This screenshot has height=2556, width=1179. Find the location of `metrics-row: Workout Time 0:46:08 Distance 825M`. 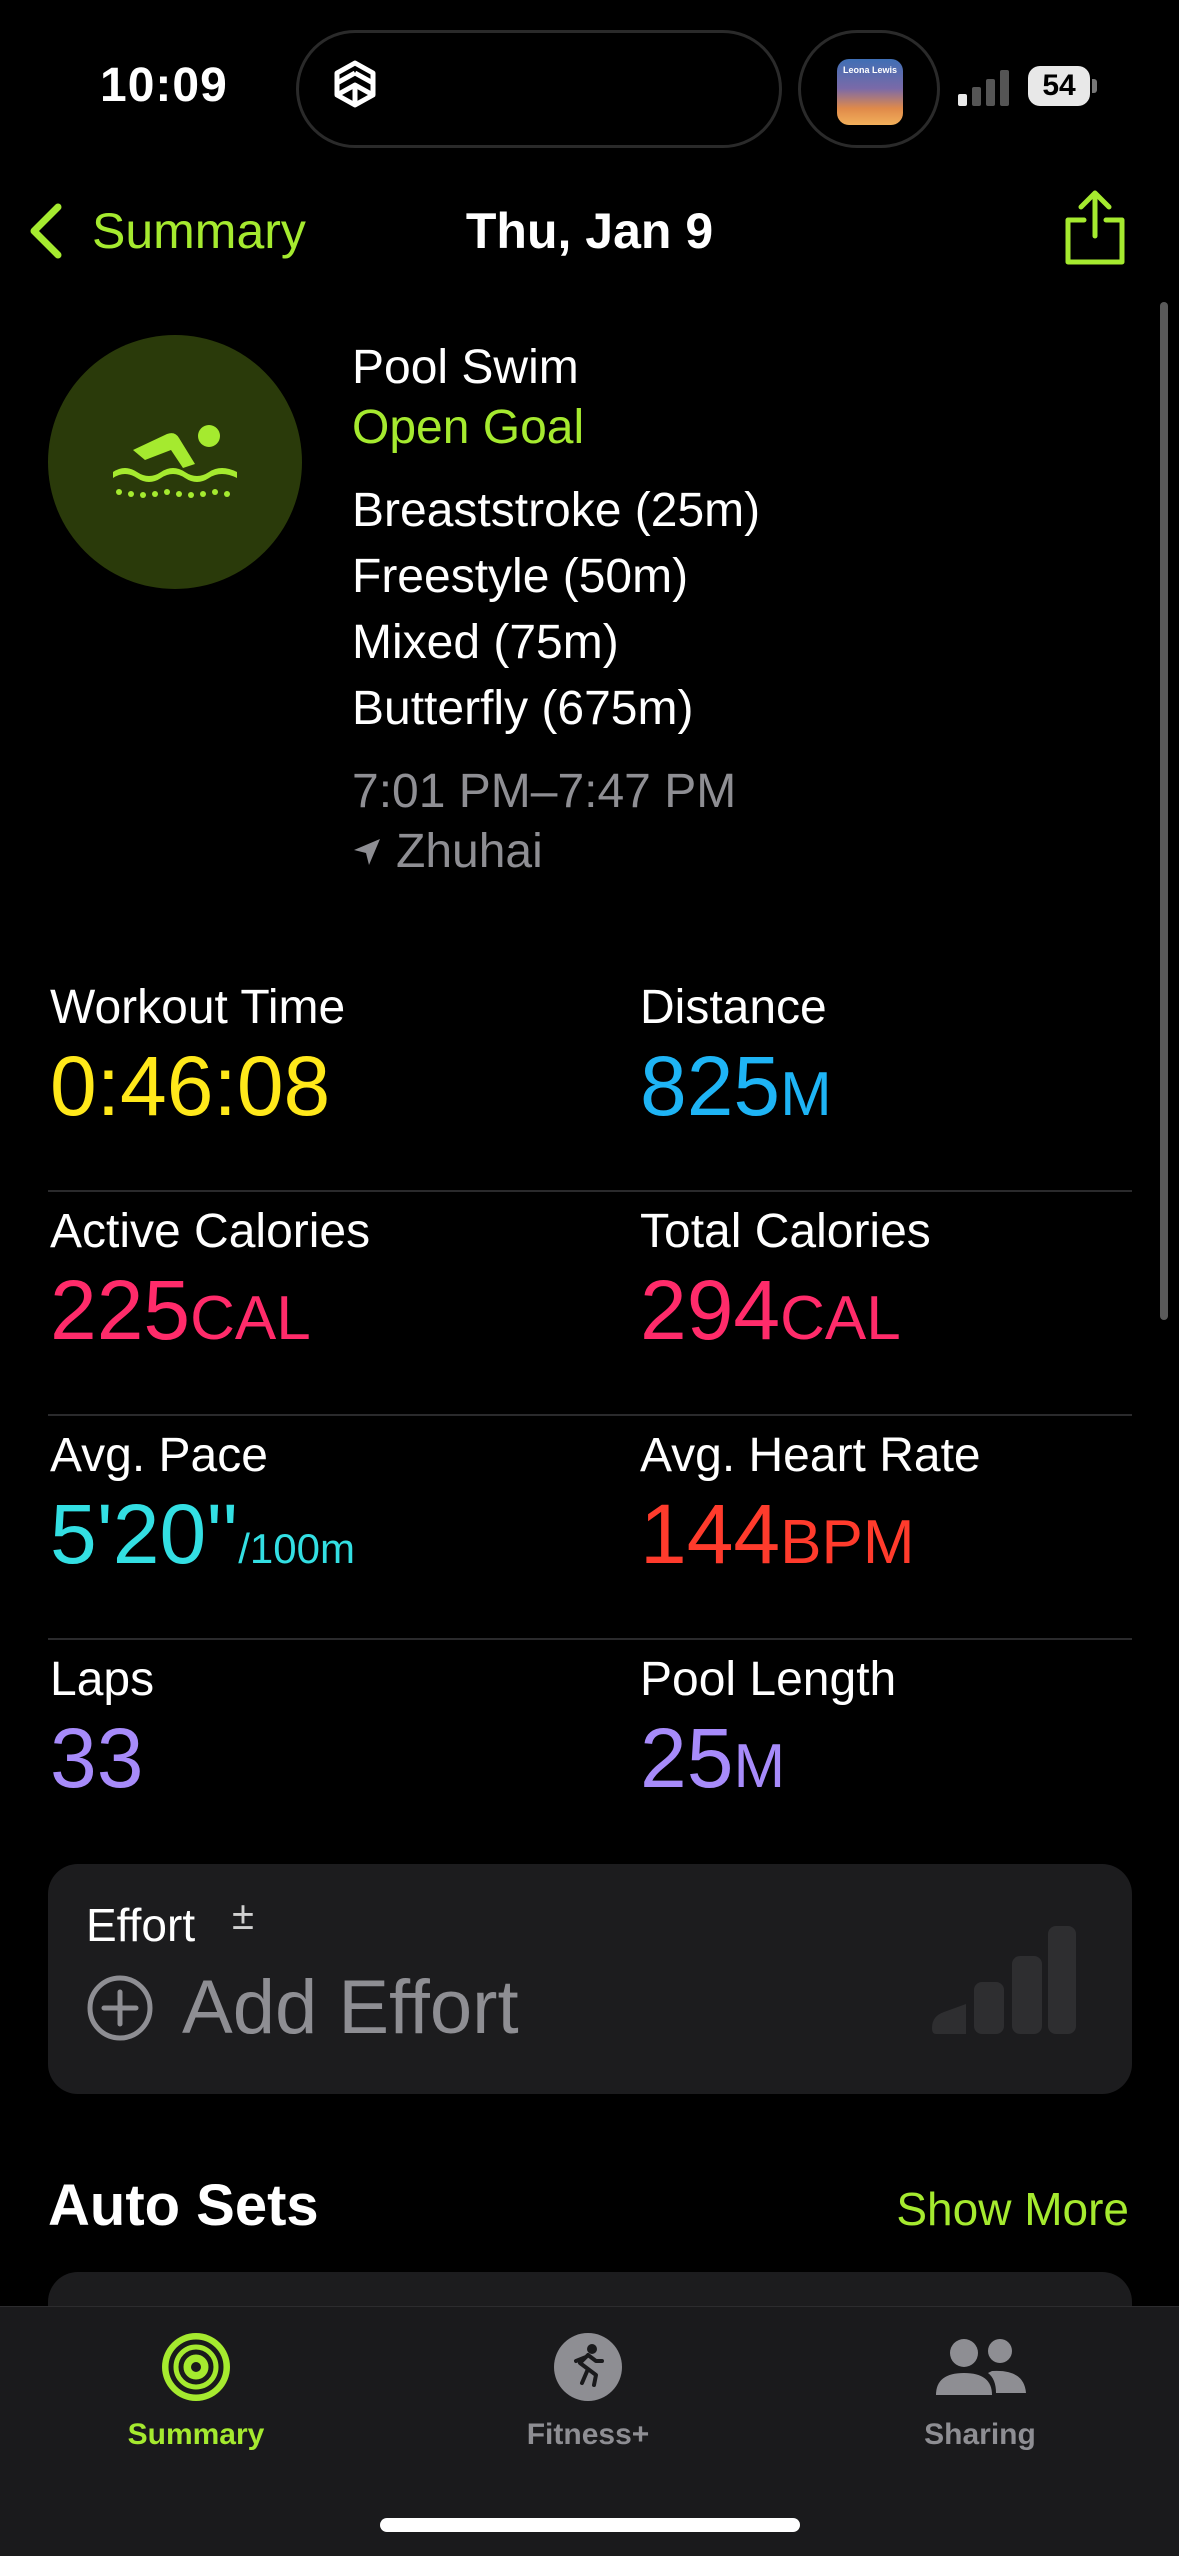

metrics-row: Workout Time 0:46:08 Distance 825M is located at coordinates (590, 1080).